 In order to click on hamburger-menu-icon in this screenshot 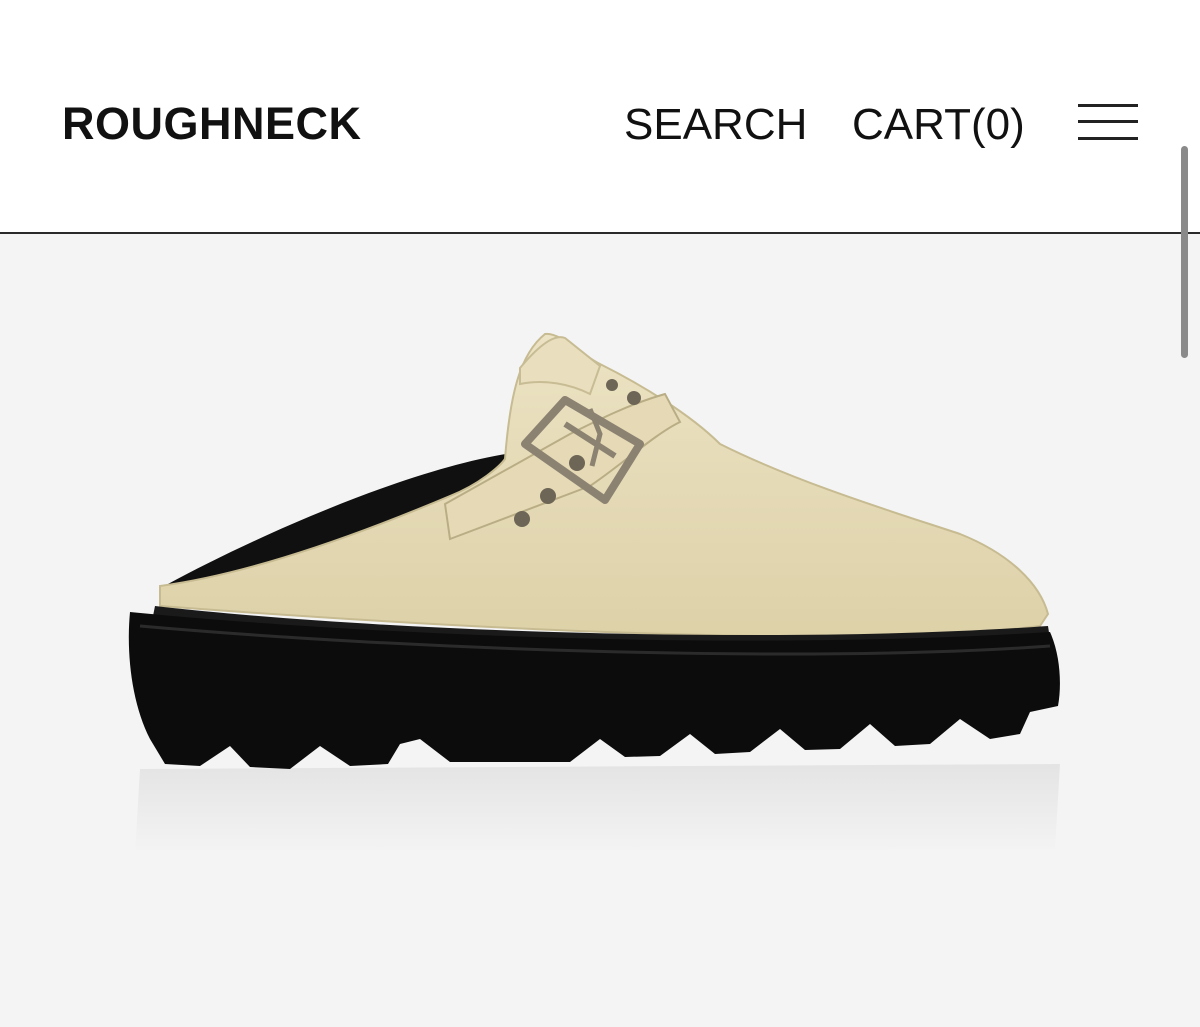, I will do `click(1108, 123)`.